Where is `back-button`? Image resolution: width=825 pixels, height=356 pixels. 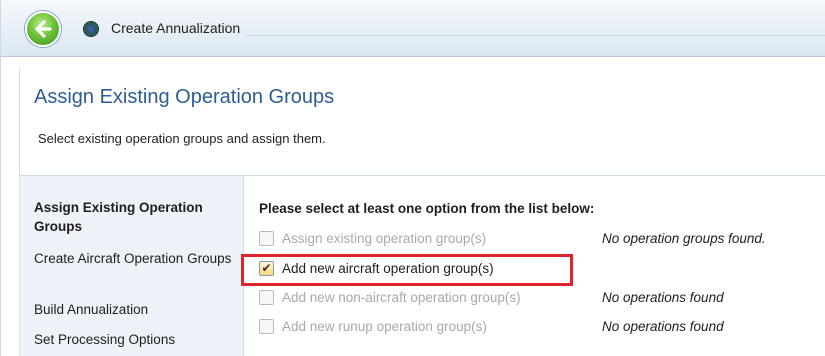
back-button is located at coordinates (43, 29).